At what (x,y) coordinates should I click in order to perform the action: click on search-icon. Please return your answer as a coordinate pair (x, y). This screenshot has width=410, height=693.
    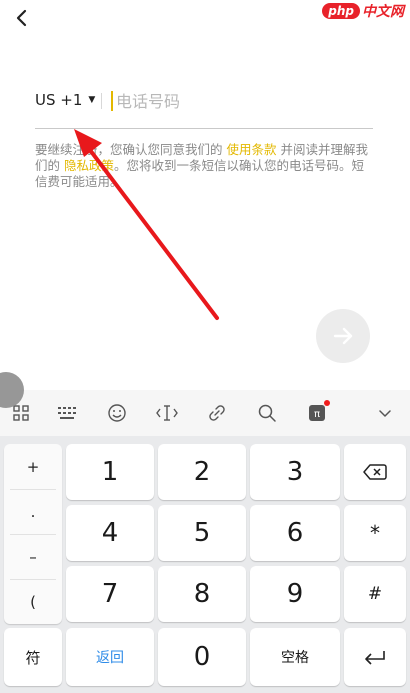
    Looking at the image, I should click on (267, 413).